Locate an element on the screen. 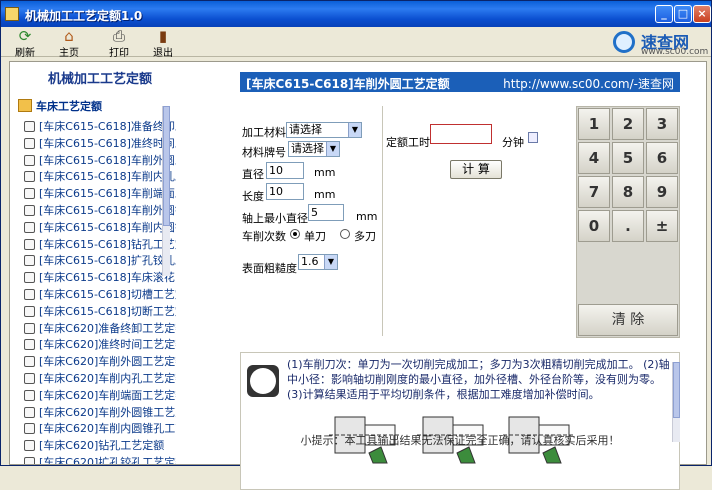 This screenshot has width=712, height=490. sidebar-item: [车床C615-C618]切断工艺定 is located at coordinates (100, 311).